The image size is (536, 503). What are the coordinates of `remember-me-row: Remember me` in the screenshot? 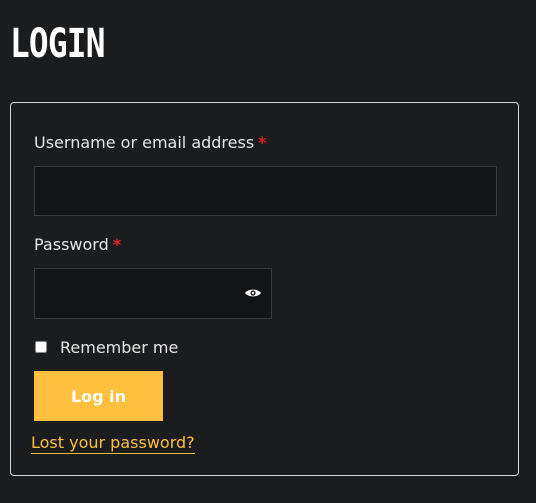 It's located at (106, 347).